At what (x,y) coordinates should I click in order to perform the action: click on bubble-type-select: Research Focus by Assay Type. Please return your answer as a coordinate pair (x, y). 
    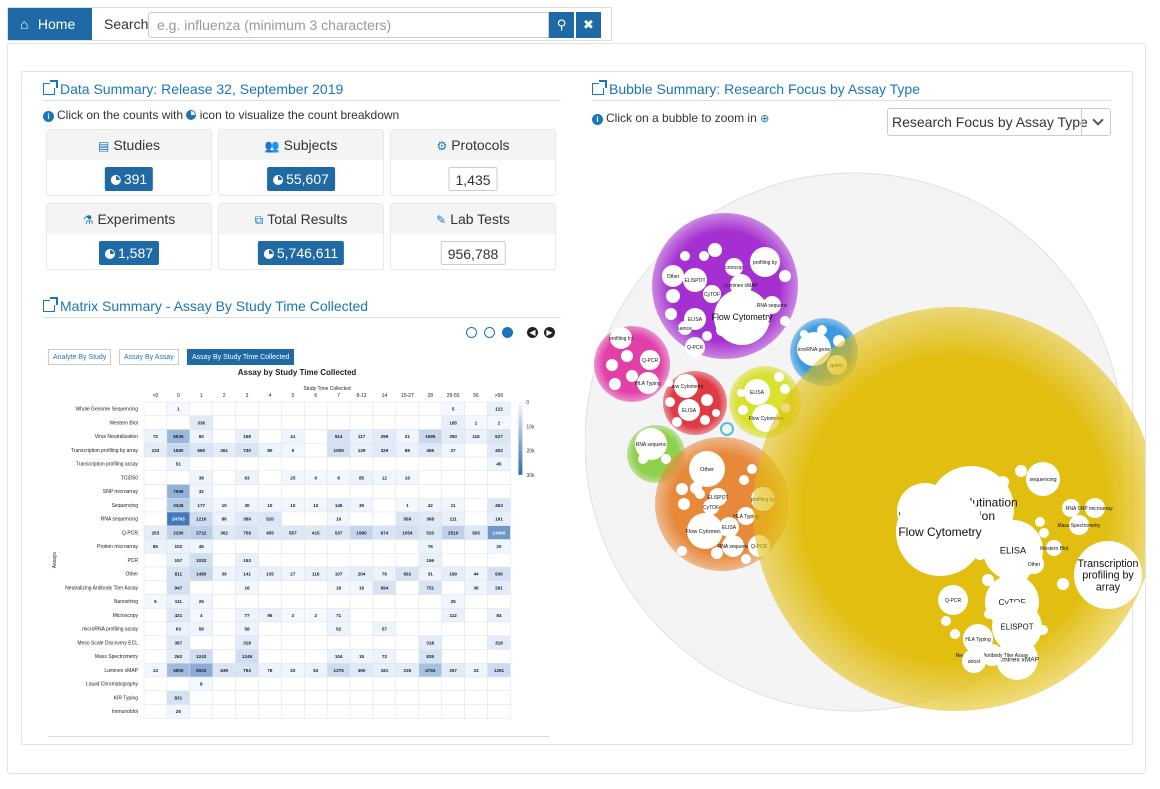
    Looking at the image, I should click on (999, 122).